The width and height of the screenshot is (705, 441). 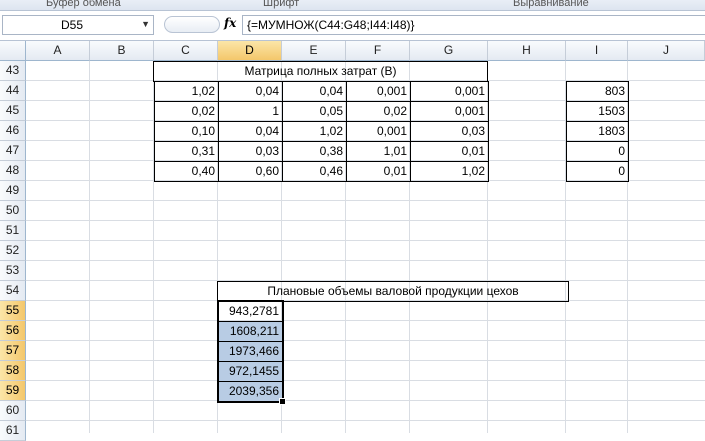 What do you see at coordinates (666, 51) in the screenshot?
I see `column-header-j: J` at bounding box center [666, 51].